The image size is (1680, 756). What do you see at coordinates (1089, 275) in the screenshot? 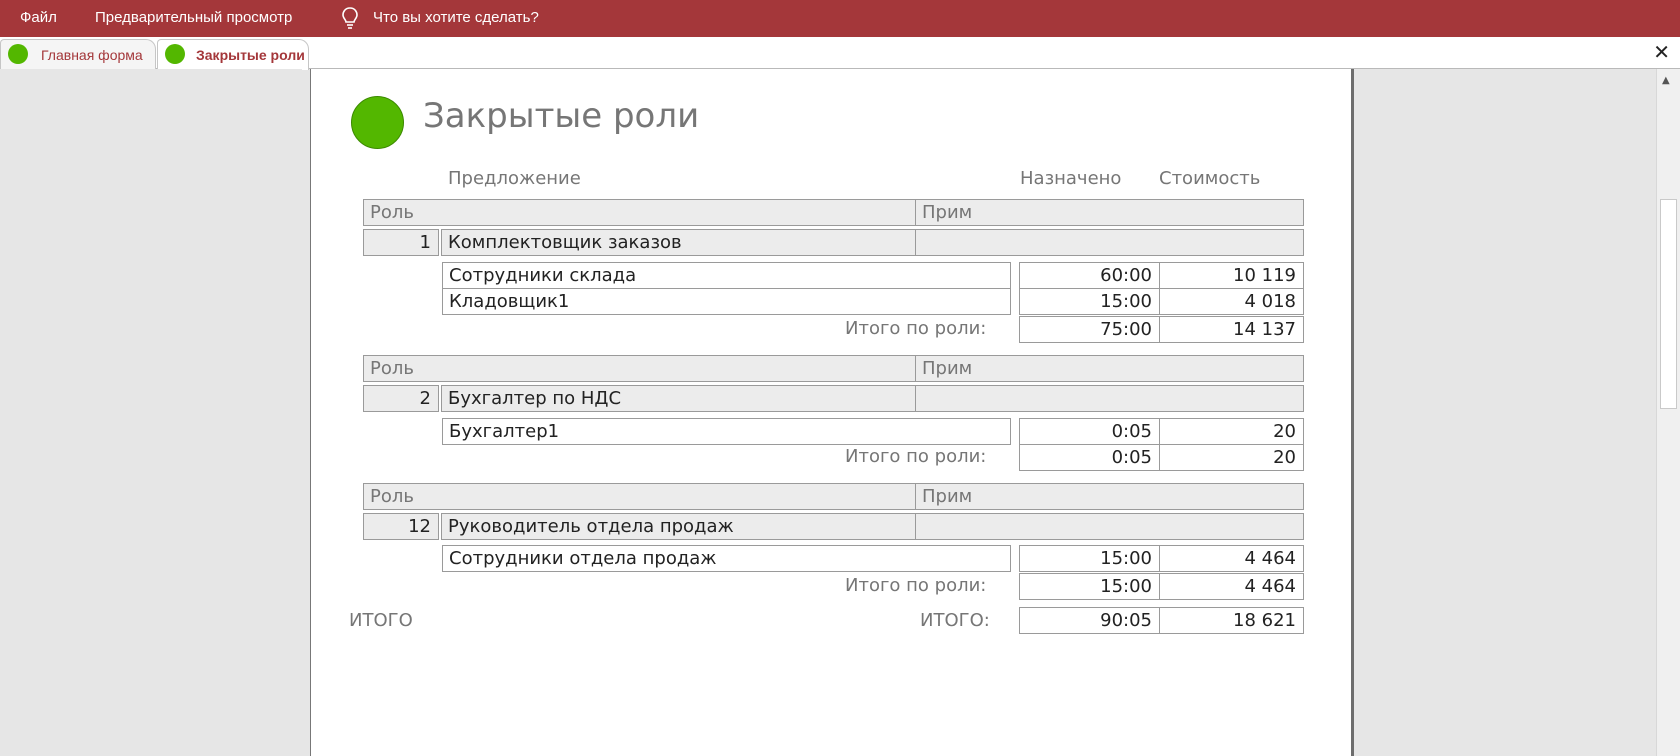
I see `assigned-cell: 60:00` at bounding box center [1089, 275].